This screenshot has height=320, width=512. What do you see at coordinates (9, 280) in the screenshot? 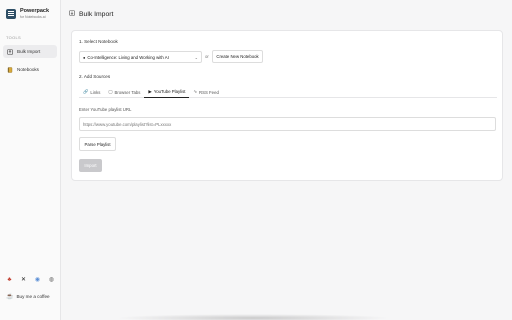
I see `github-icon: ♣` at bounding box center [9, 280].